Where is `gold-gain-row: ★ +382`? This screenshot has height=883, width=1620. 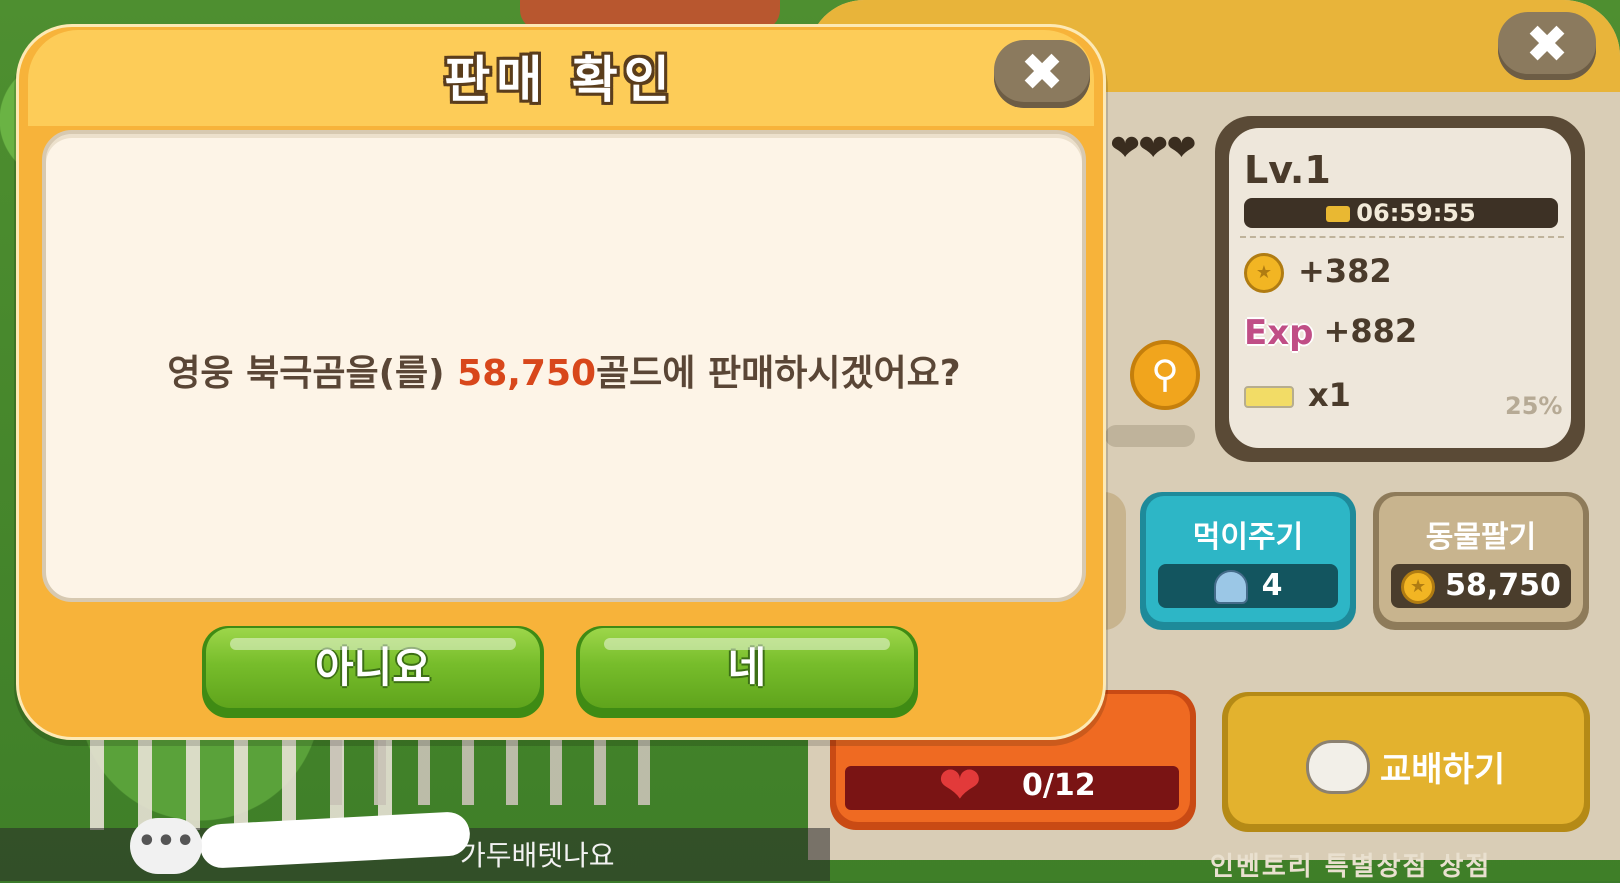 gold-gain-row: ★ +382 is located at coordinates (1318, 272).